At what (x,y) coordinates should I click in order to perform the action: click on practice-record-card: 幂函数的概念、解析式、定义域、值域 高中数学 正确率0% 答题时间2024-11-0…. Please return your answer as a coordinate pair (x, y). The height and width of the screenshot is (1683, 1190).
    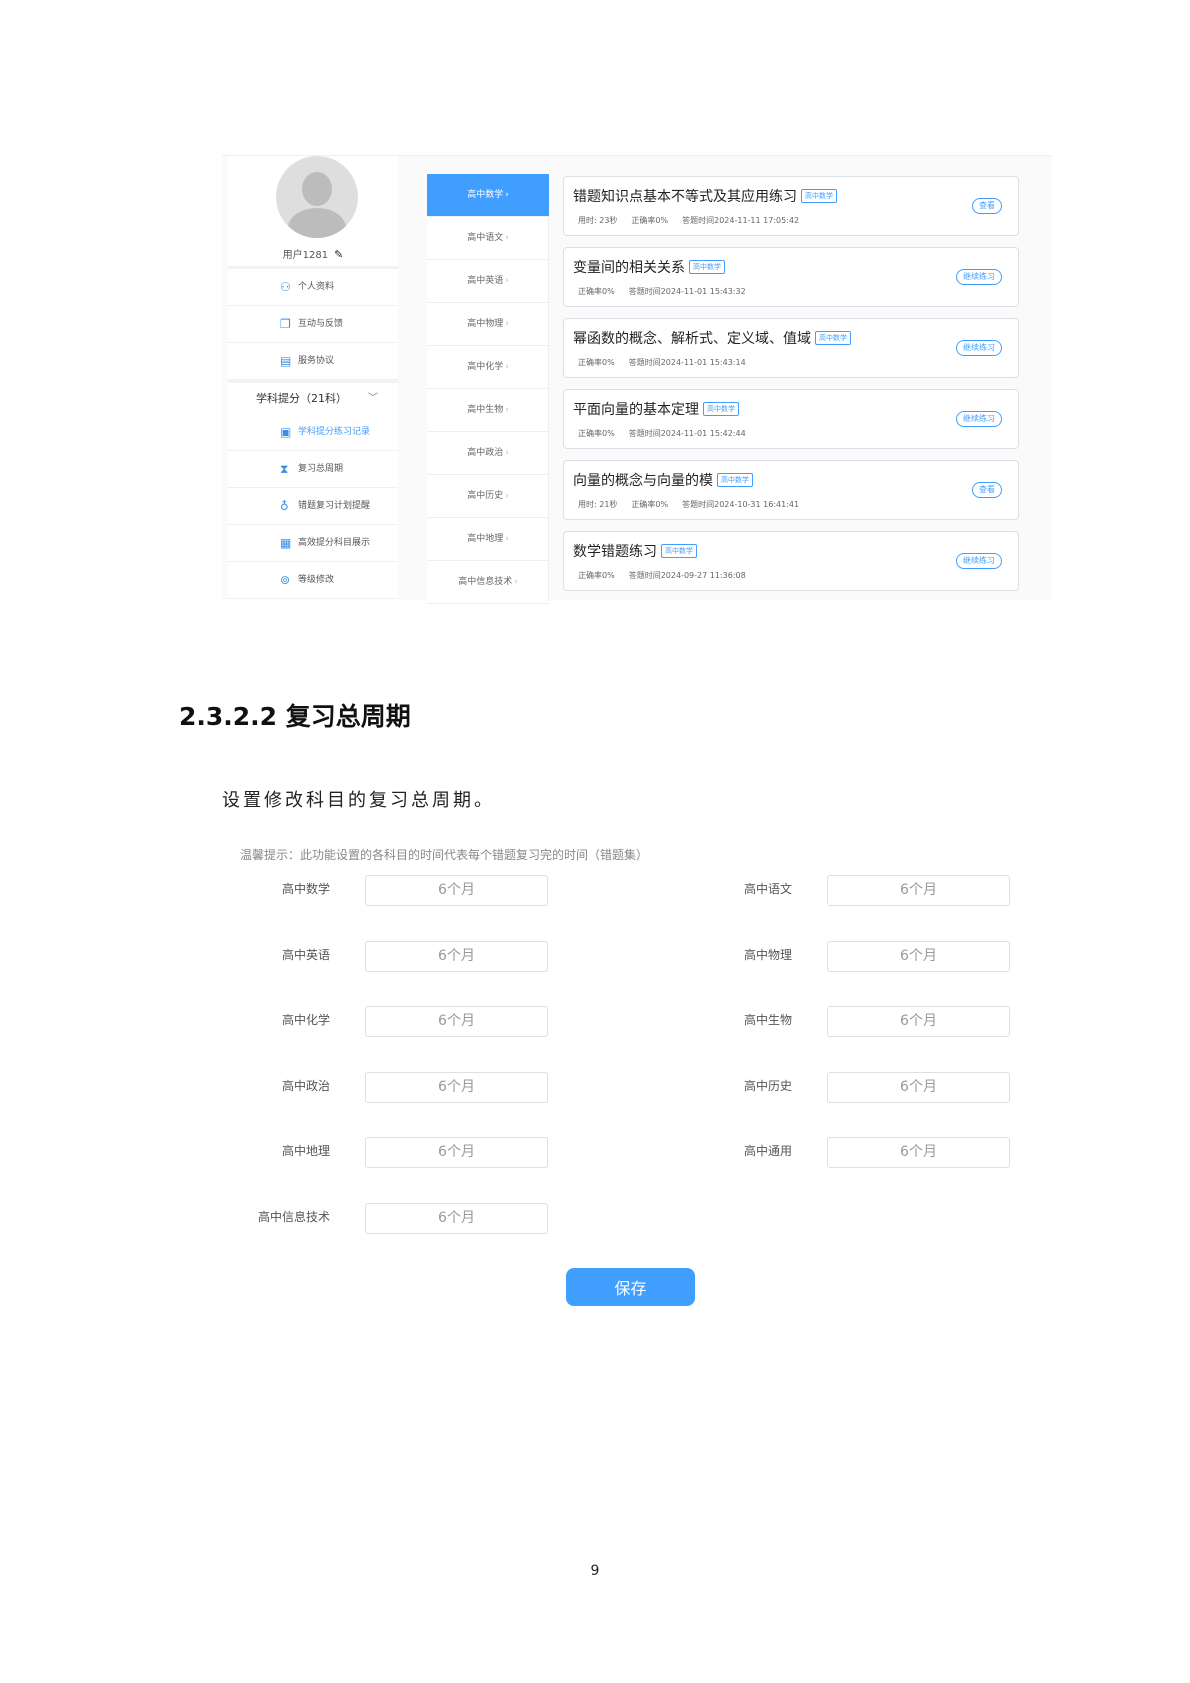
    Looking at the image, I should click on (791, 348).